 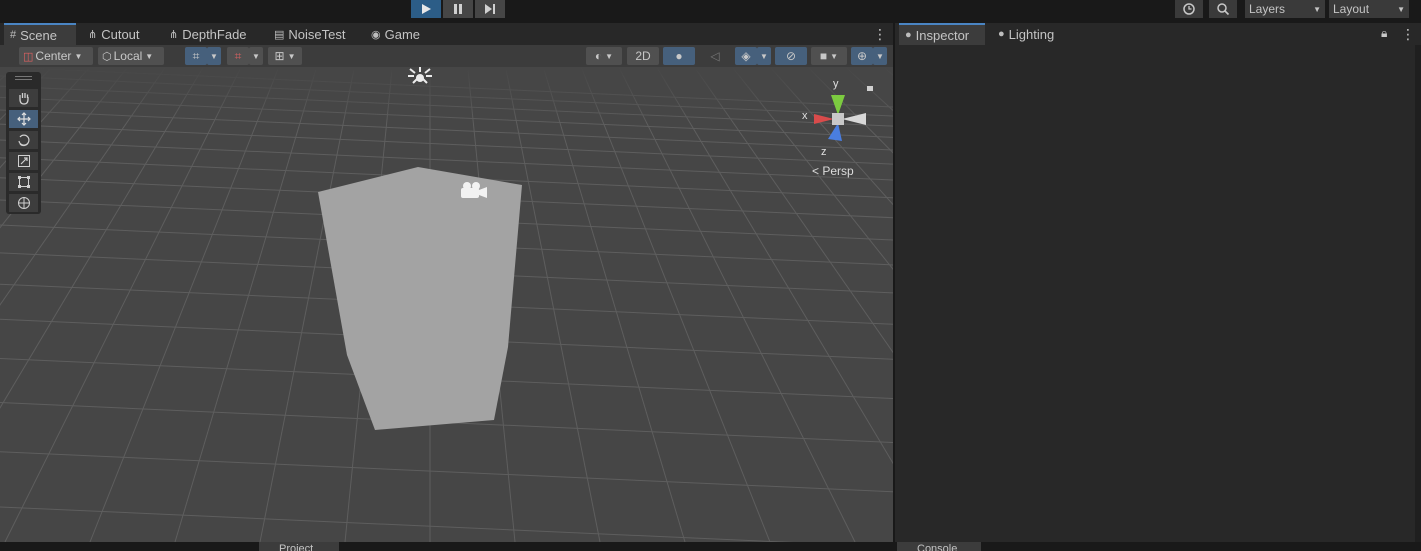 I want to click on rect-transform-icon, so click(x=23, y=182).